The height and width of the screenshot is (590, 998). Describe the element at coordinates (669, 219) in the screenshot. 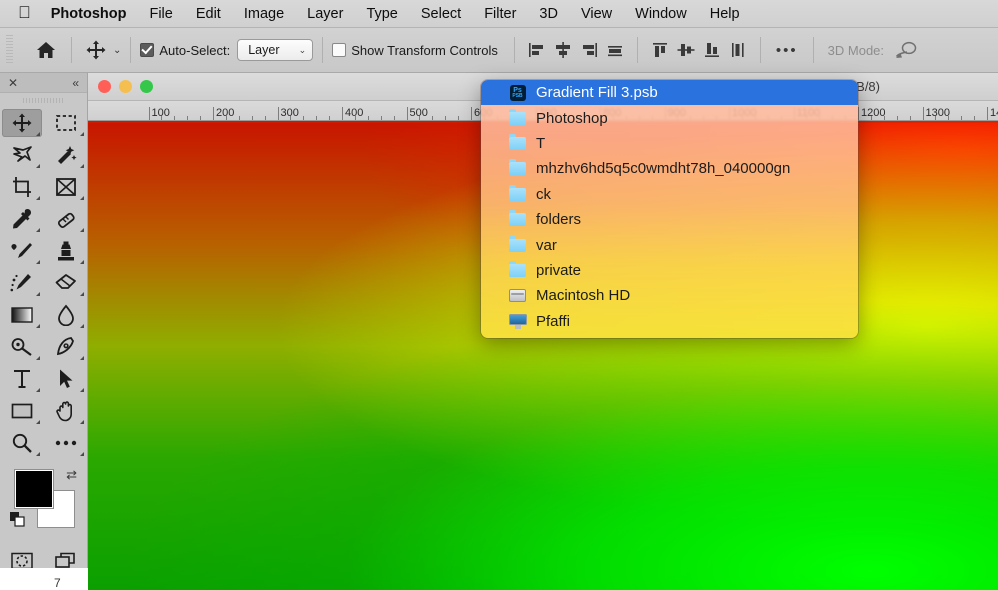

I see `popup-menu-item: folders` at that location.